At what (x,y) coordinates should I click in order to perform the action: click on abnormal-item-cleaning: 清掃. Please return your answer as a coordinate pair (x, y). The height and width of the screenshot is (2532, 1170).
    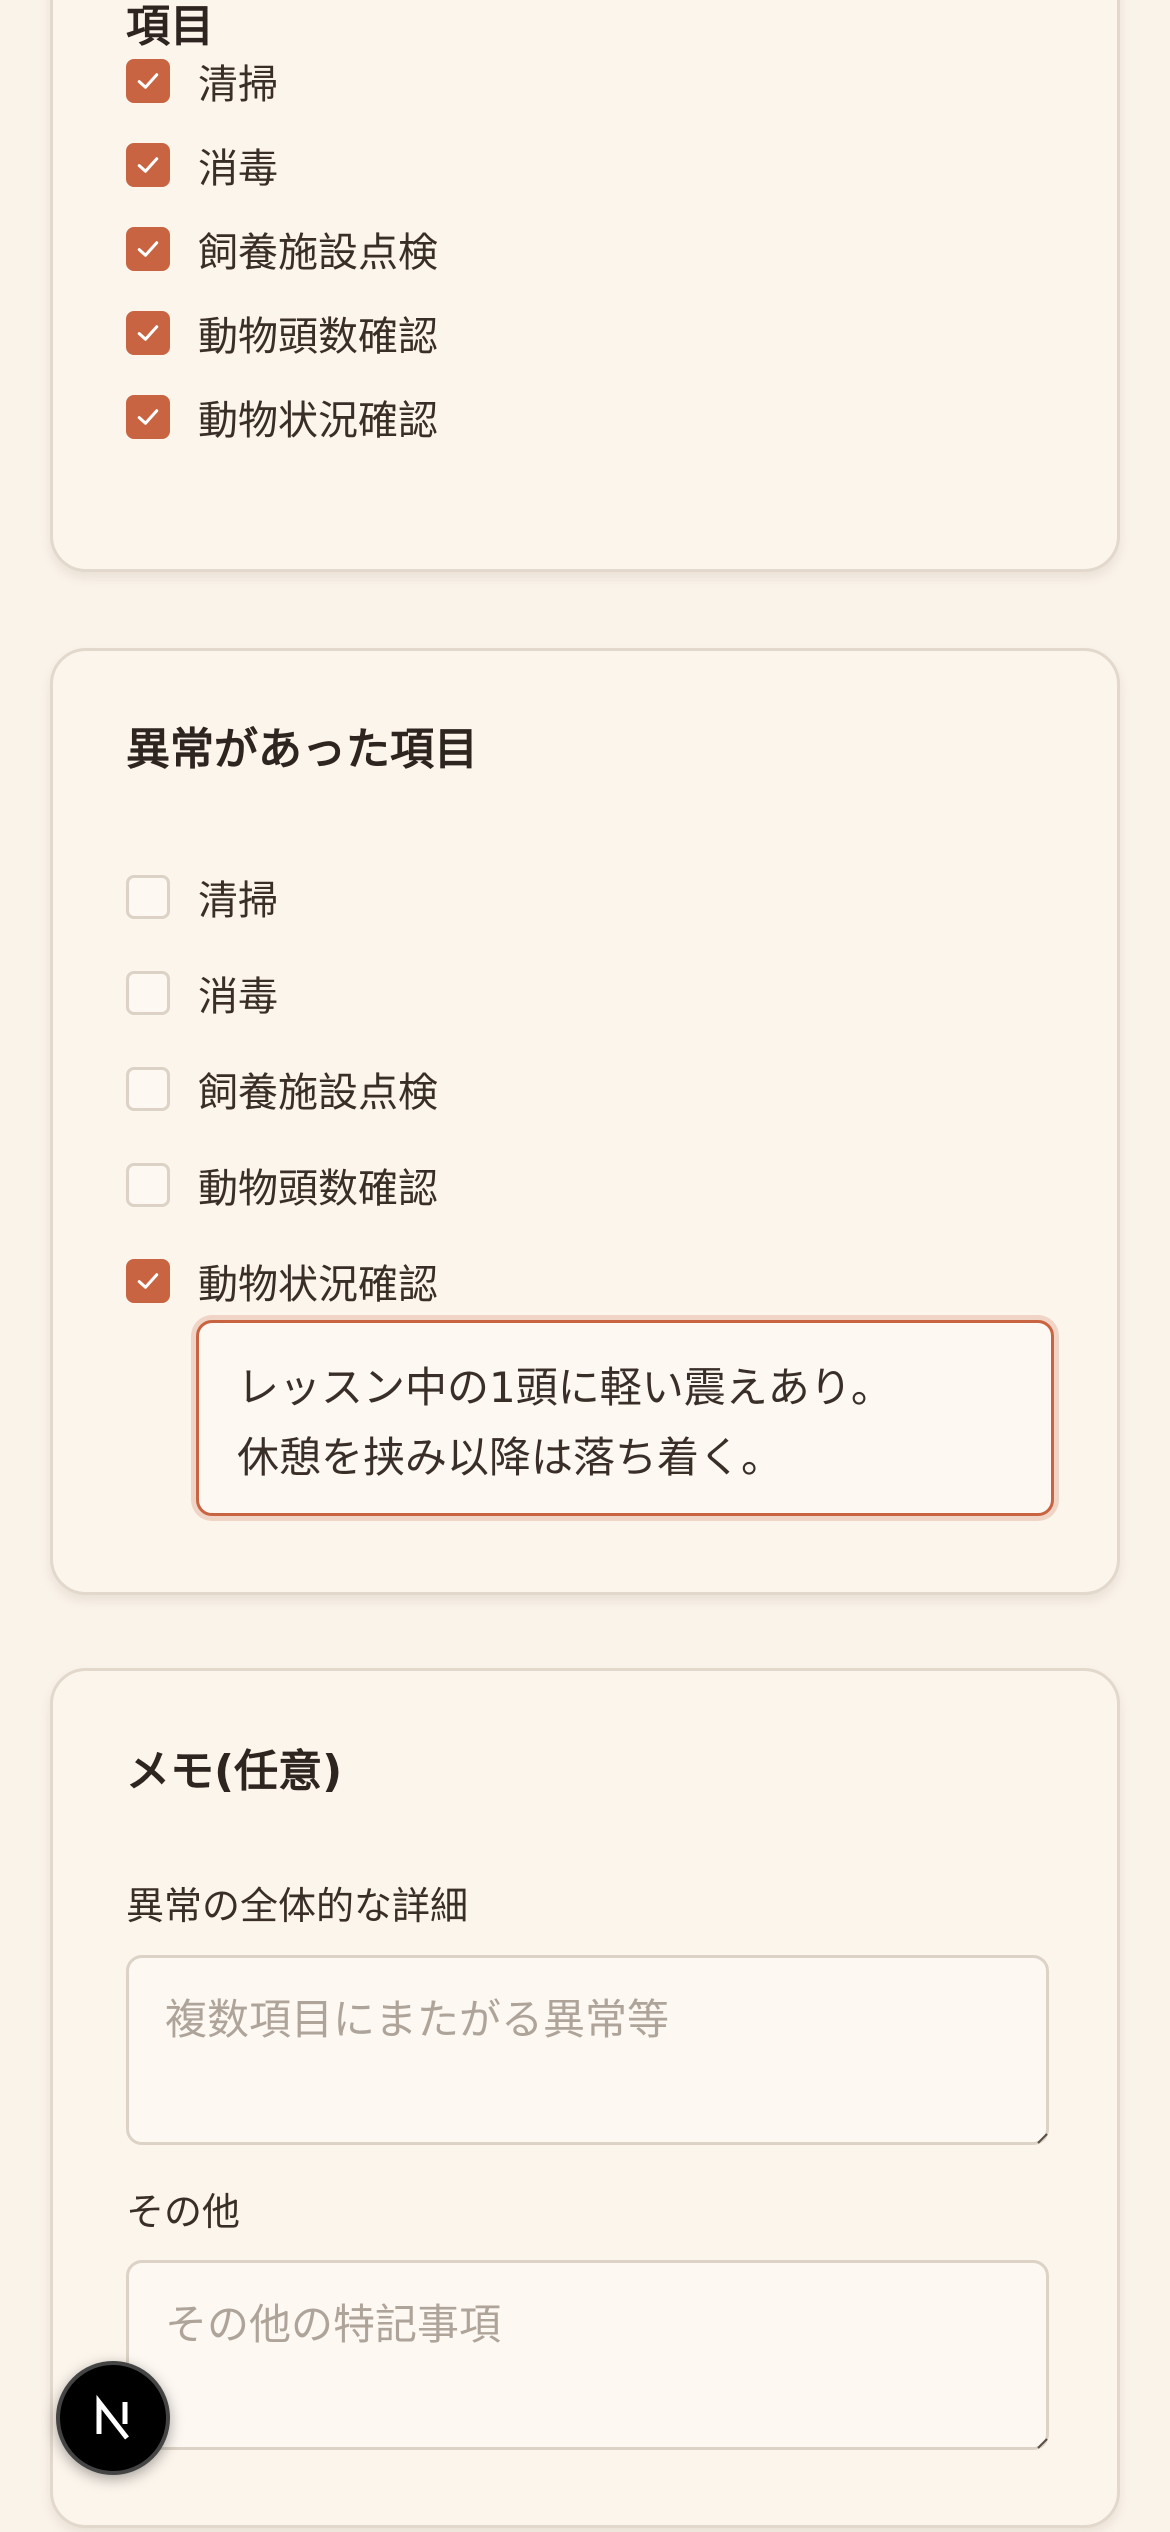
    Looking at the image, I should click on (202, 897).